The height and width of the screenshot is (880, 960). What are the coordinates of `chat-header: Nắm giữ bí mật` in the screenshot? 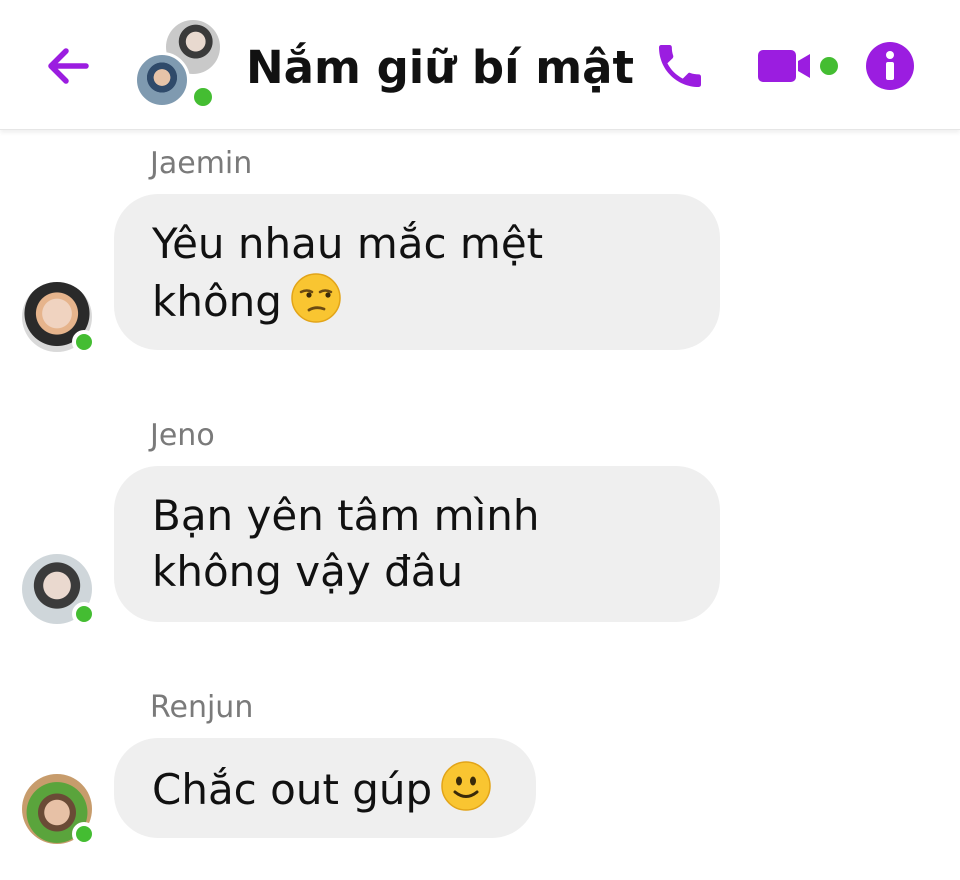 It's located at (480, 65).